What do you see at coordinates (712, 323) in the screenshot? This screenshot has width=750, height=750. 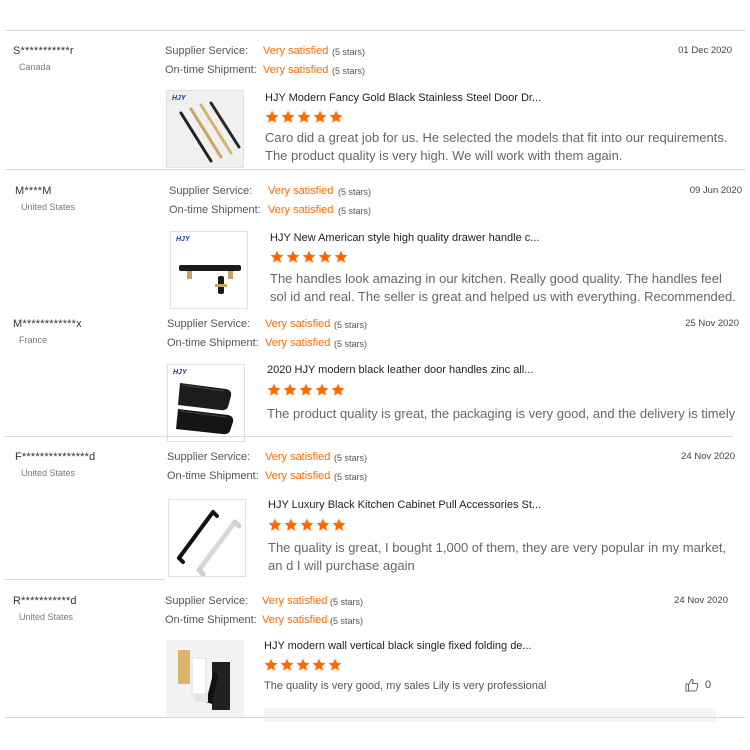 I see `review-date: 25 Nov 2020` at bounding box center [712, 323].